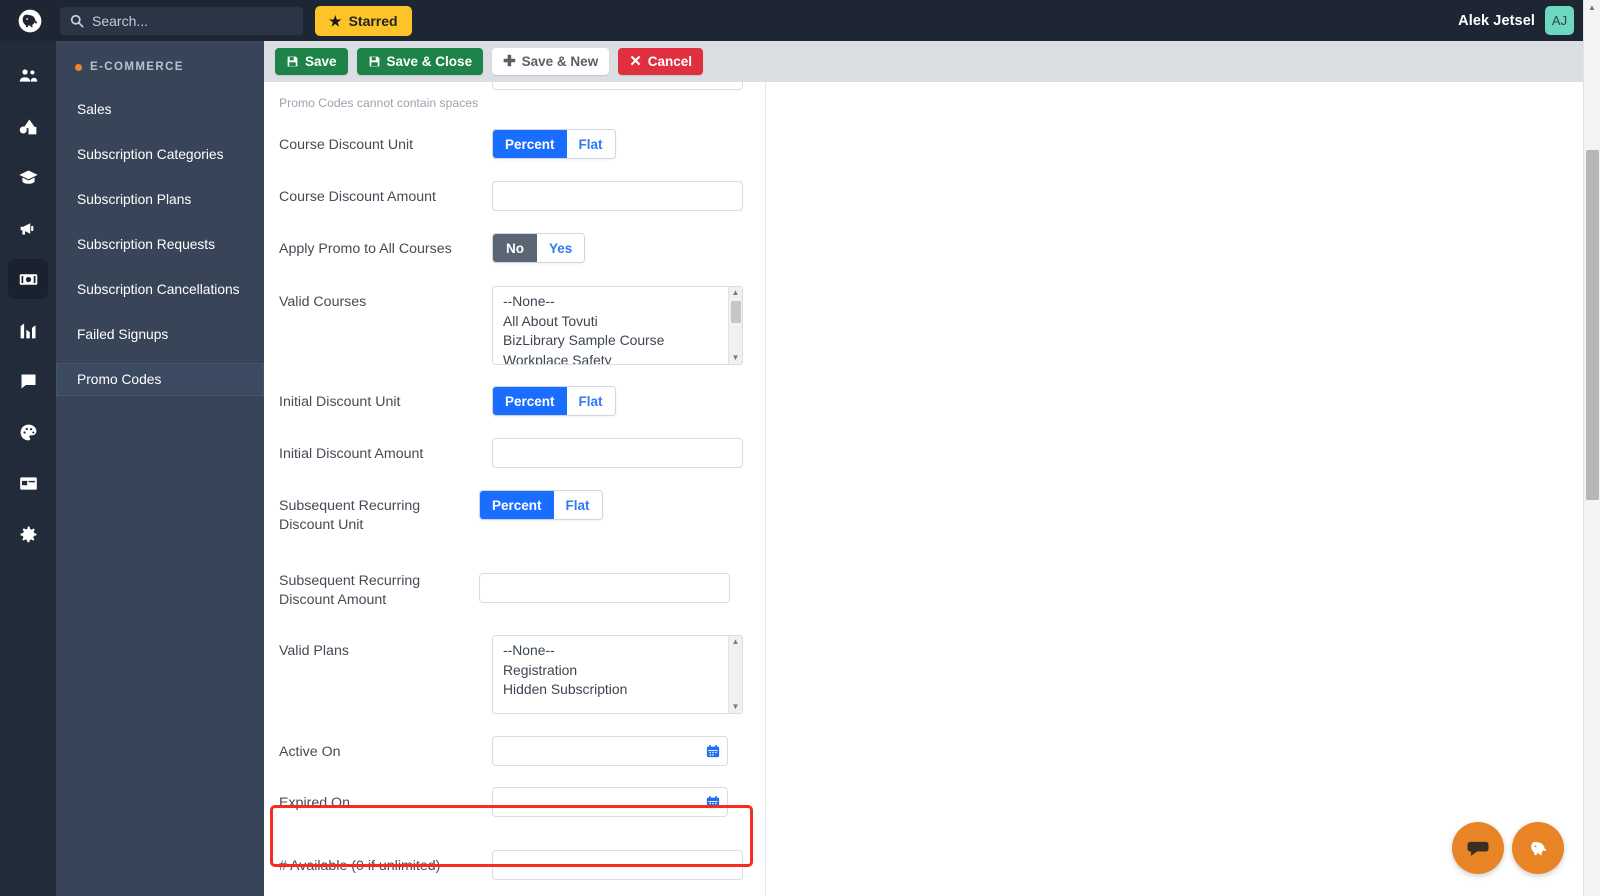  Describe the element at coordinates (939, 196) in the screenshot. I see `field-course-discount-amount: Course Discount Amount` at that location.